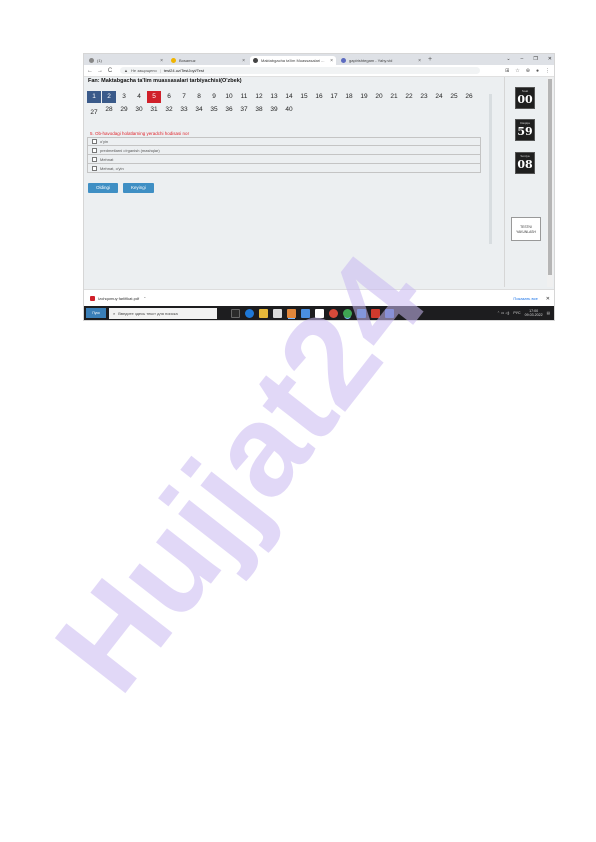  What do you see at coordinates (169, 97) in the screenshot?
I see `question-number-button: 6` at bounding box center [169, 97].